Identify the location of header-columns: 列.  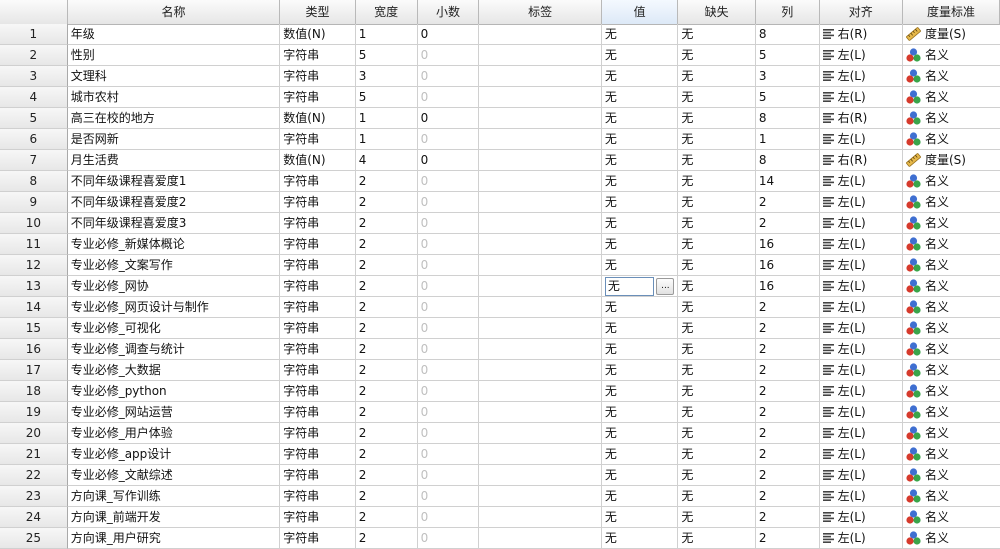
(788, 12).